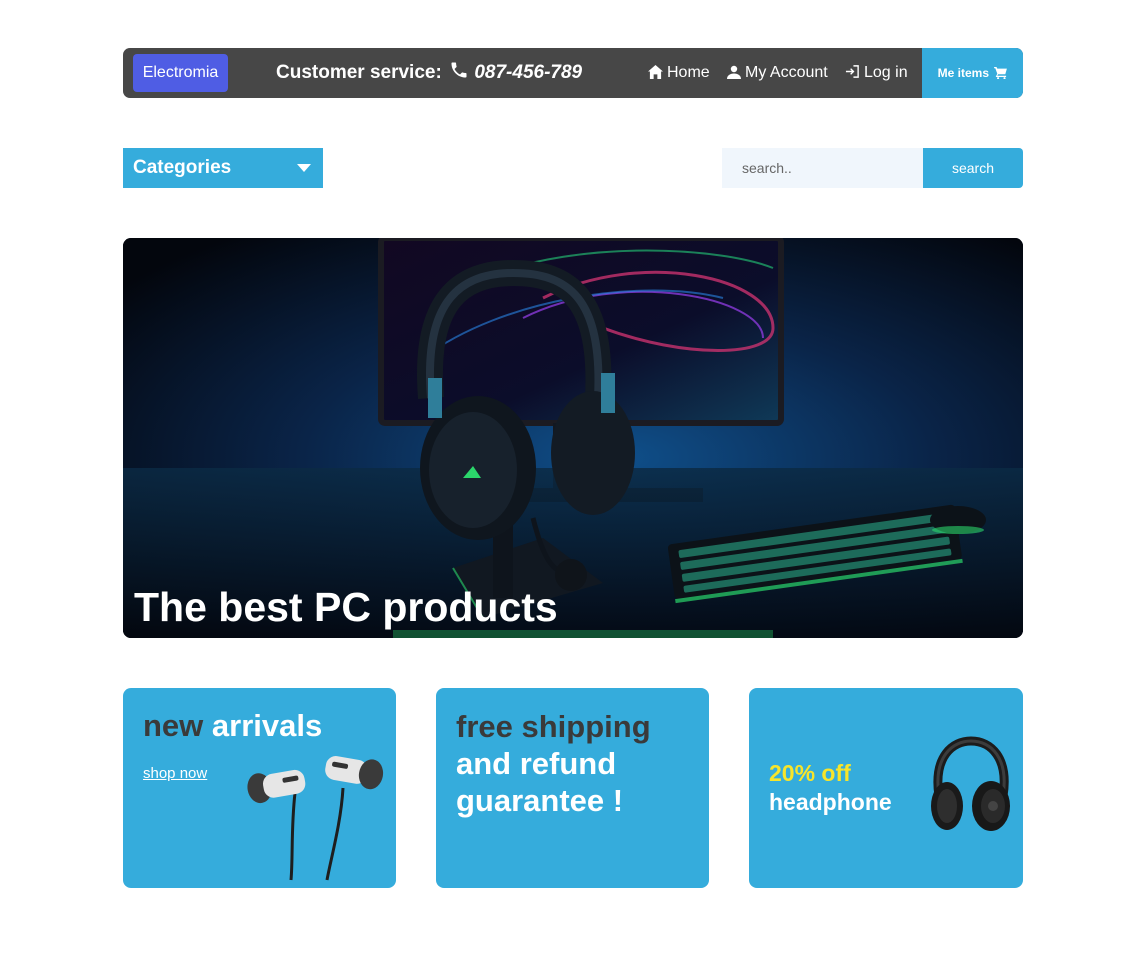 The image size is (1144, 955). Describe the element at coordinates (180, 73) in the screenshot. I see `brand-logo-button: Electromia` at that location.